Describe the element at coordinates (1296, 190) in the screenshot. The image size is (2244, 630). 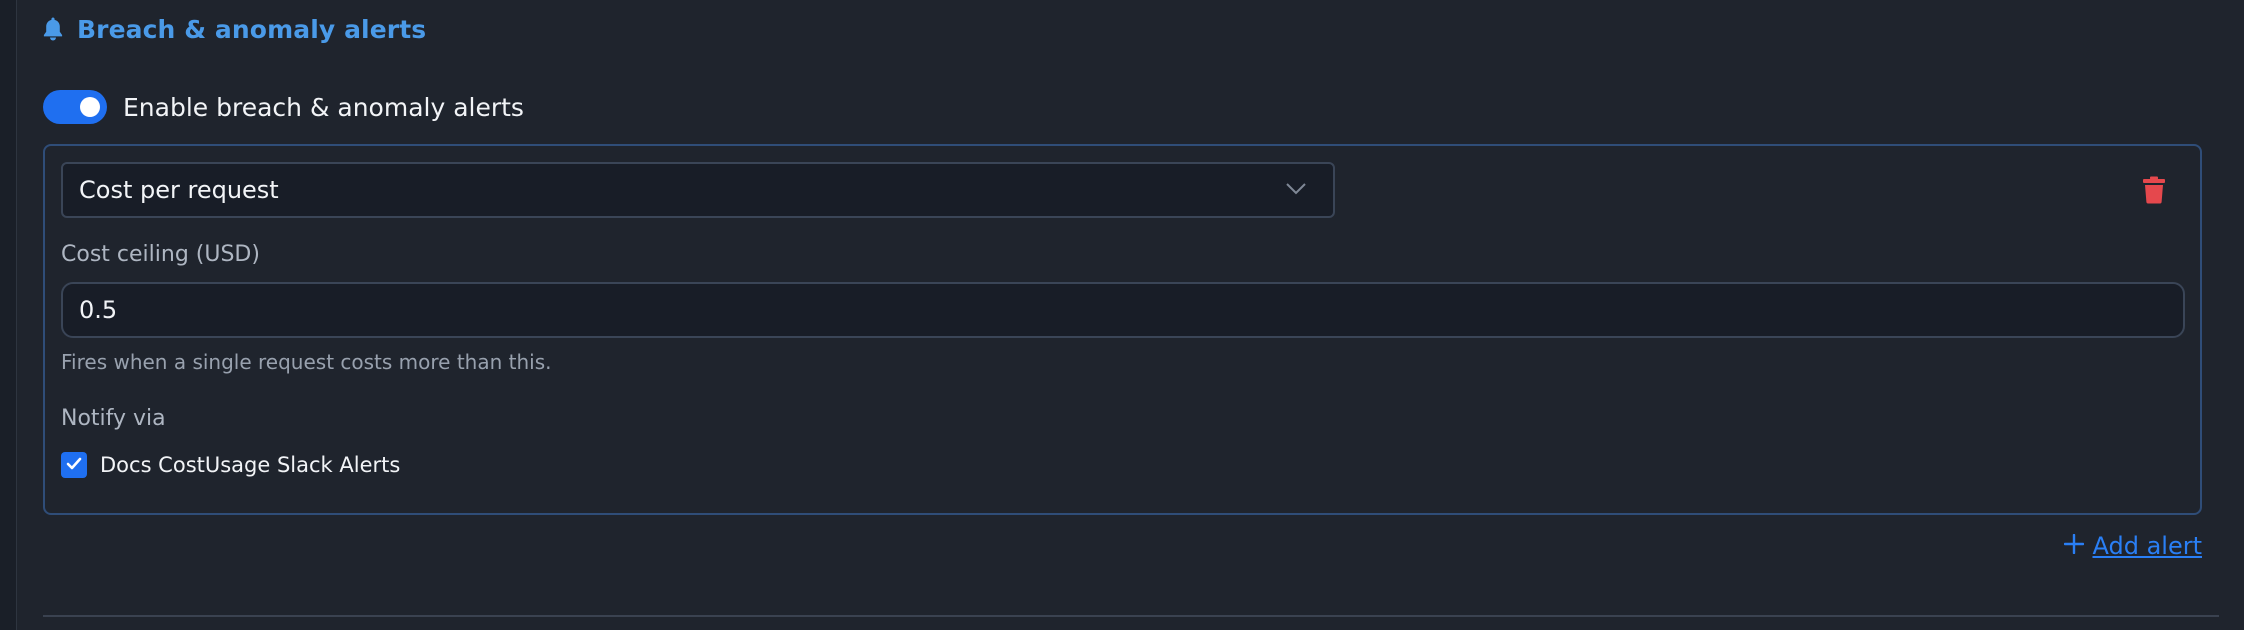
I see `chevron-down-icon` at that location.